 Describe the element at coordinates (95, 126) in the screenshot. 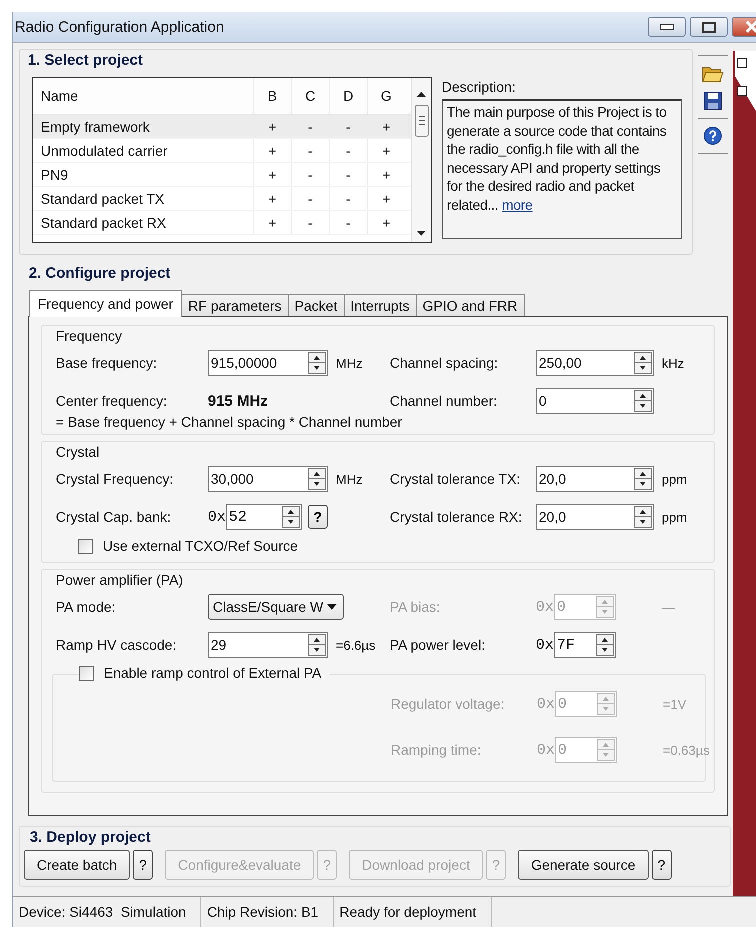

I see `table-cell-text: Empty framework` at that location.